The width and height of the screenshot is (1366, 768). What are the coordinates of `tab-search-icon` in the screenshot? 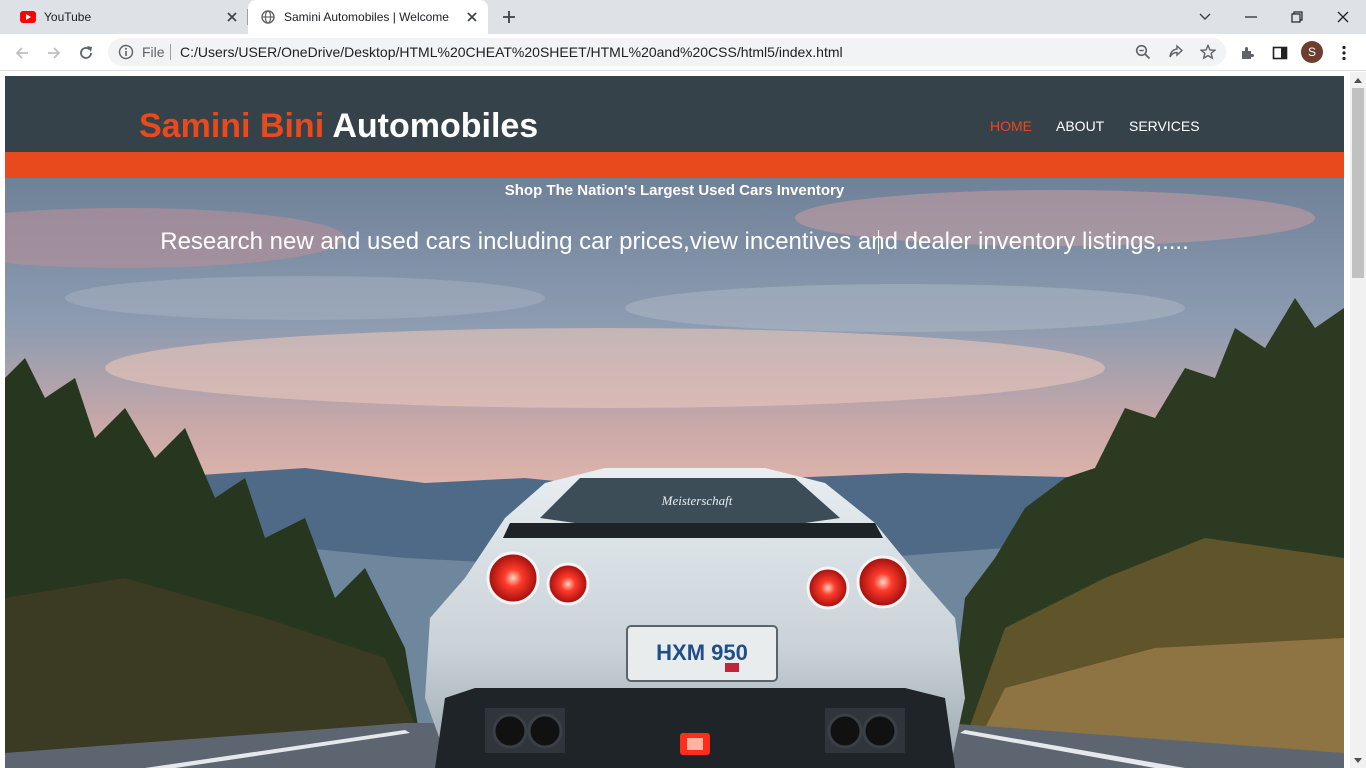 It's located at (1205, 17).